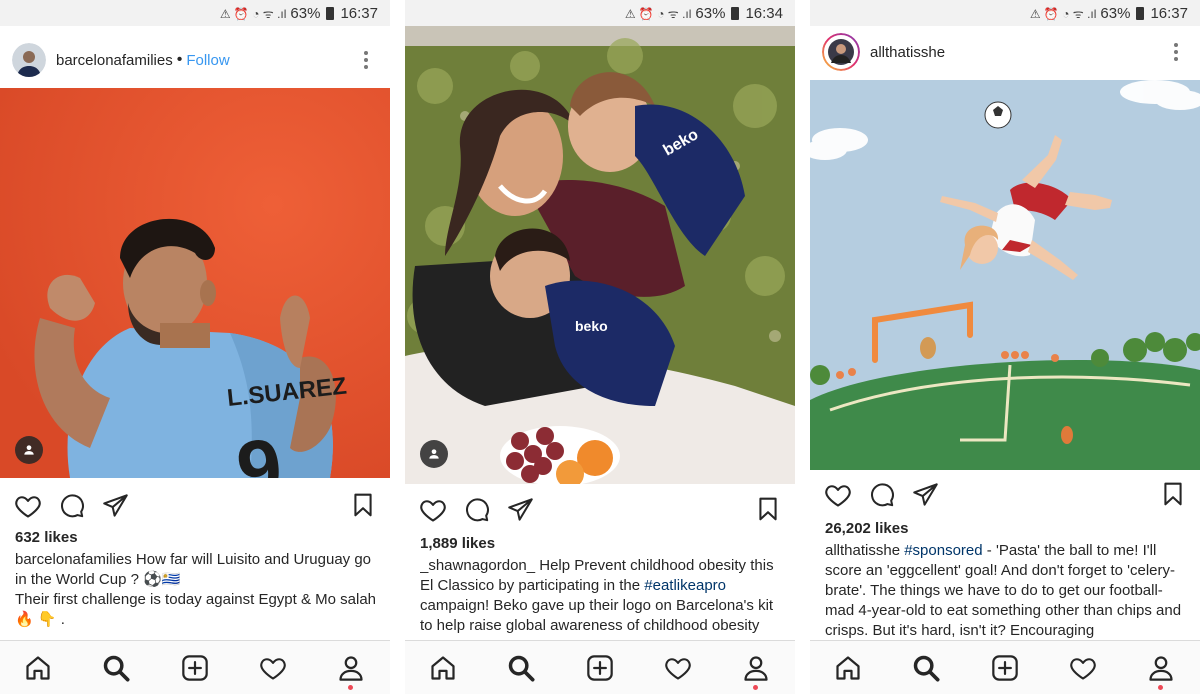 The image size is (1200, 694). What do you see at coordinates (477, 565) in the screenshot?
I see `caption-username: _shawnagordon_` at bounding box center [477, 565].